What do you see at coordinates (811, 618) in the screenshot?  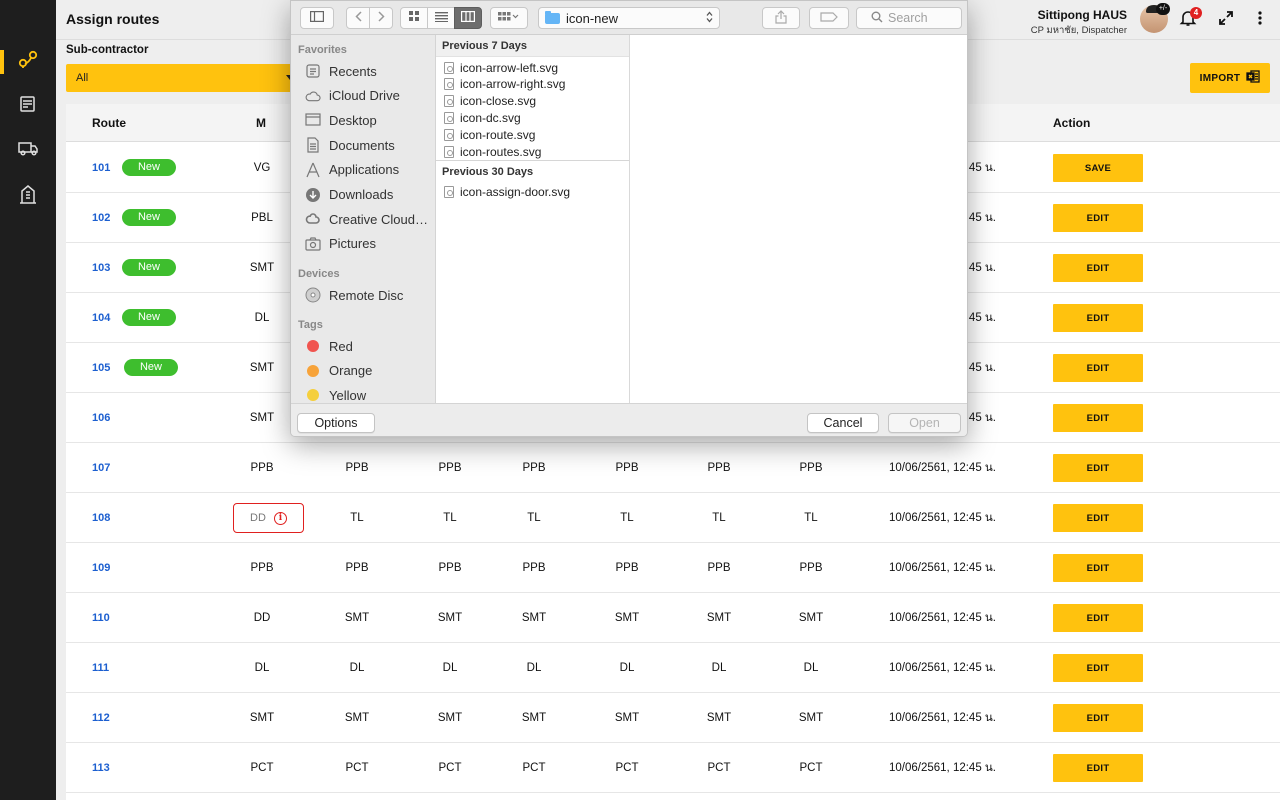 I see `day-cell: SMT` at bounding box center [811, 618].